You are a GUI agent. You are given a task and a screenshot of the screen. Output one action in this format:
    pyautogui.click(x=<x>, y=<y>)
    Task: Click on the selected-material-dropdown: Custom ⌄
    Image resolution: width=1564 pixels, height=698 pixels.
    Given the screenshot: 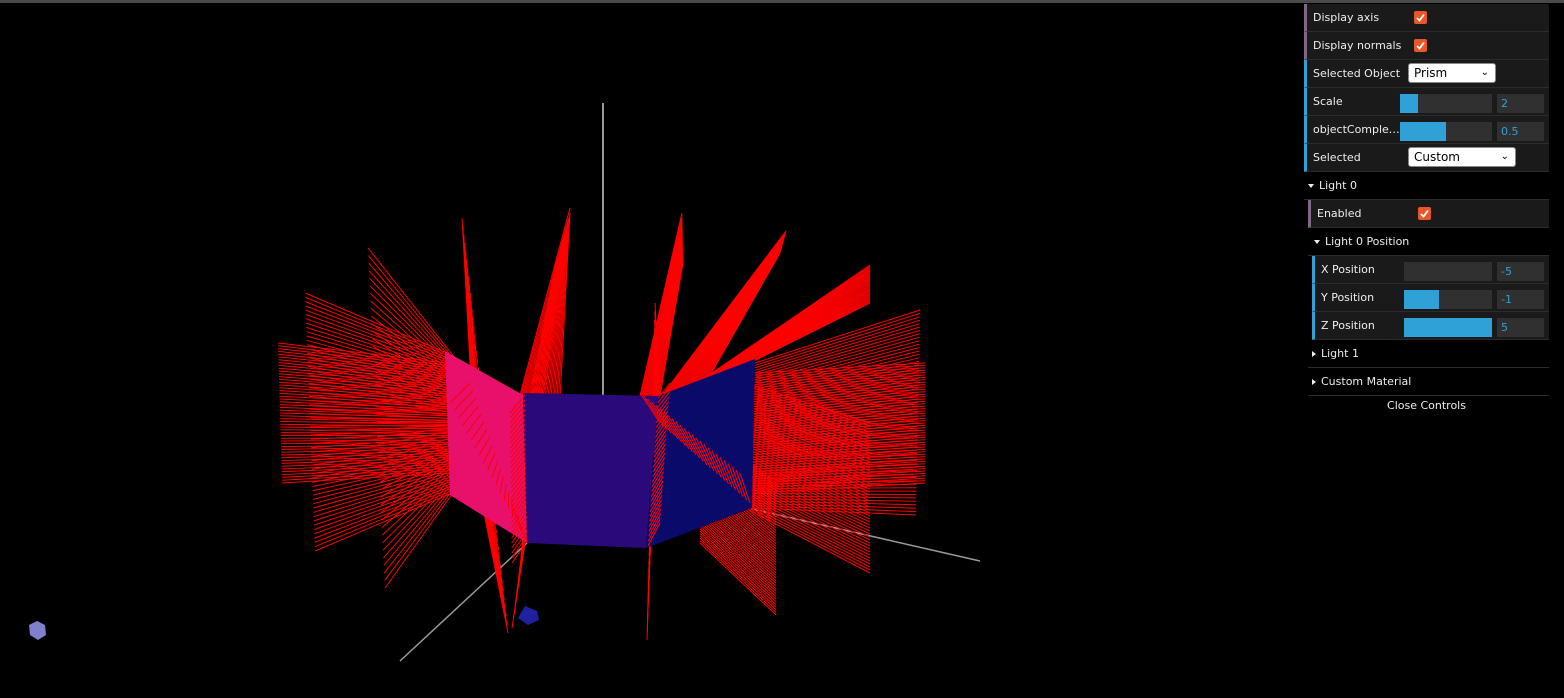 What is the action you would take?
    pyautogui.click(x=1462, y=157)
    